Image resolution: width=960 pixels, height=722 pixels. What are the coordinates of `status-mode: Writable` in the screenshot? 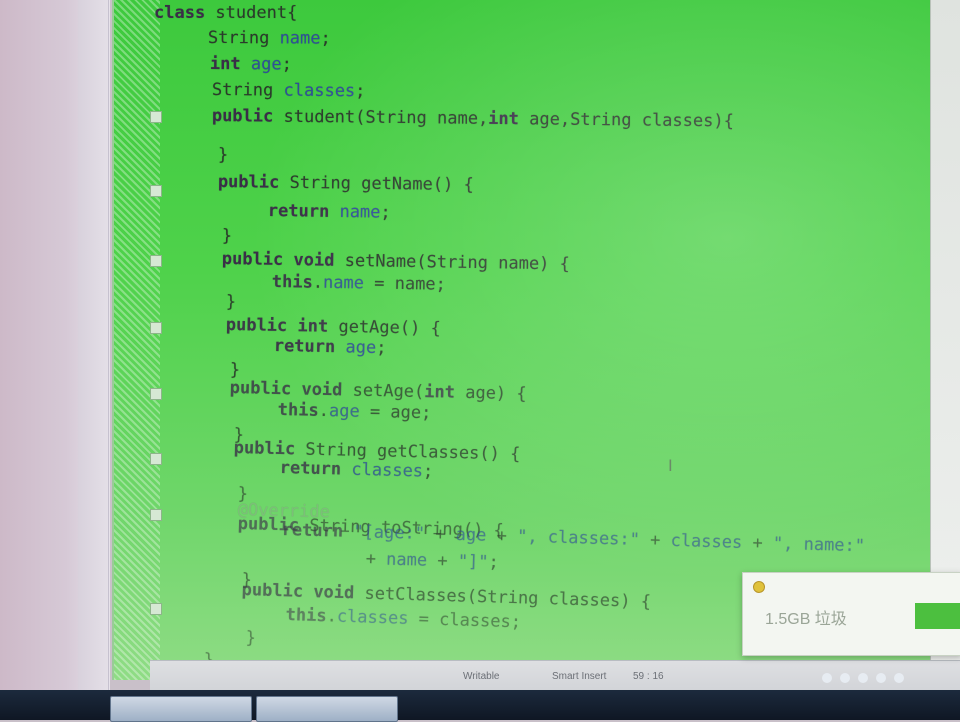 It's located at (481, 676).